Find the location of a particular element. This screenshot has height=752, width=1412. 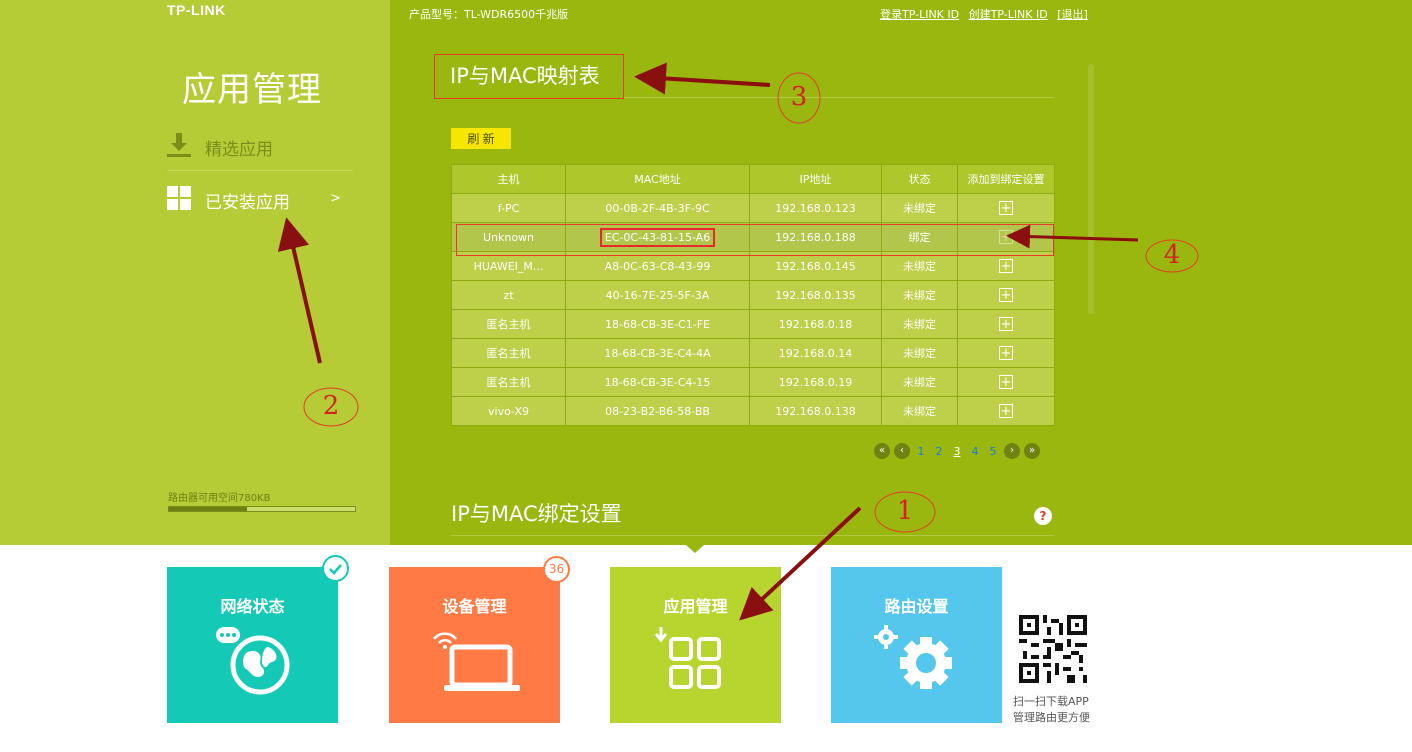

cell-host: zt is located at coordinates (508, 295).